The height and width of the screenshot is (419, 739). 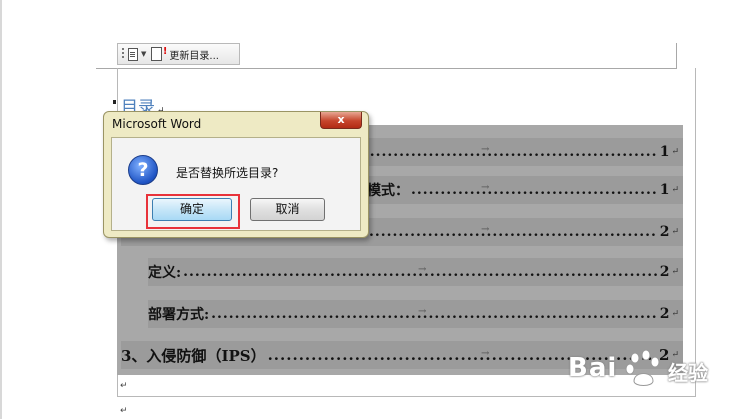 What do you see at coordinates (114, 102) in the screenshot?
I see `selection-marker` at bounding box center [114, 102].